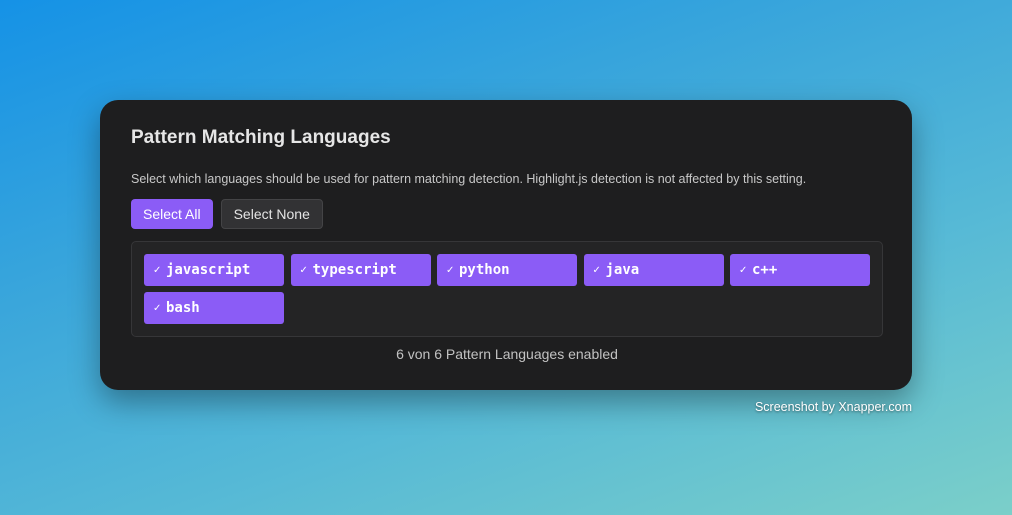 This screenshot has width=1012, height=515. Describe the element at coordinates (271, 214) in the screenshot. I see `select-none-button: Select None` at that location.